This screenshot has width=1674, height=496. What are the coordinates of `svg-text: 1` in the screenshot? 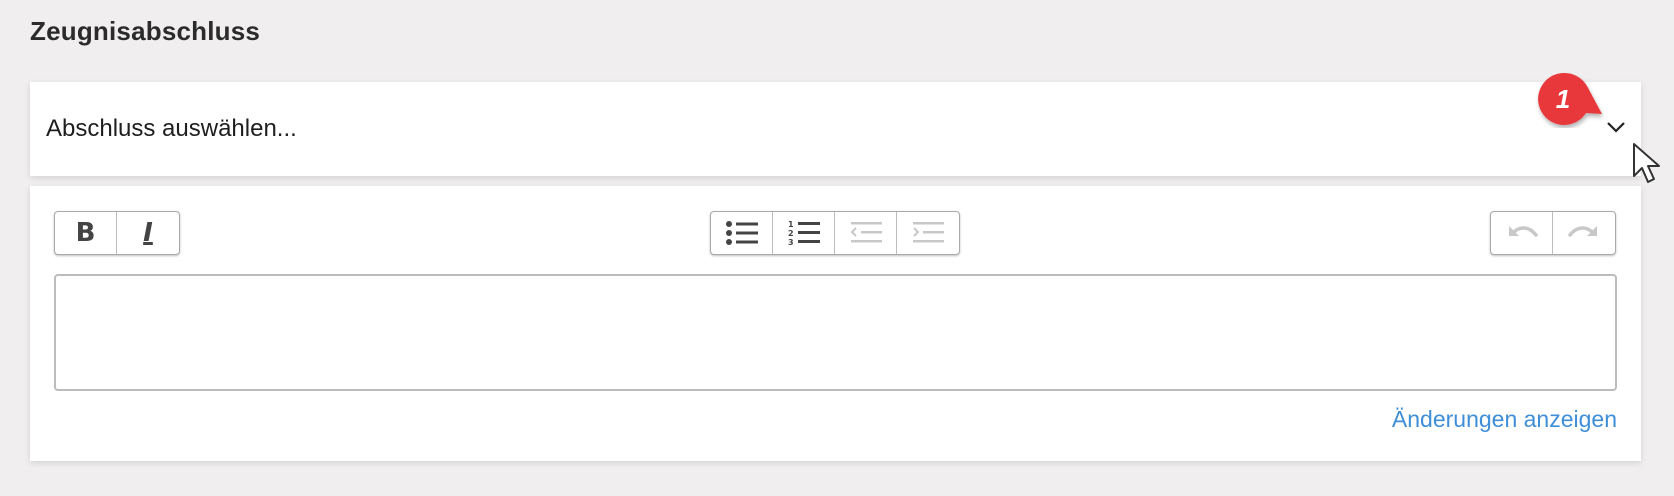 It's located at (791, 224).